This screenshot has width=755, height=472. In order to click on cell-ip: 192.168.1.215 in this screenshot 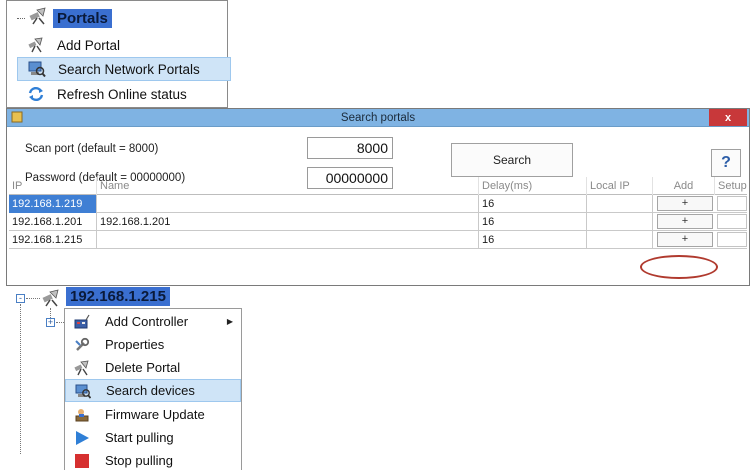, I will do `click(53, 240)`.